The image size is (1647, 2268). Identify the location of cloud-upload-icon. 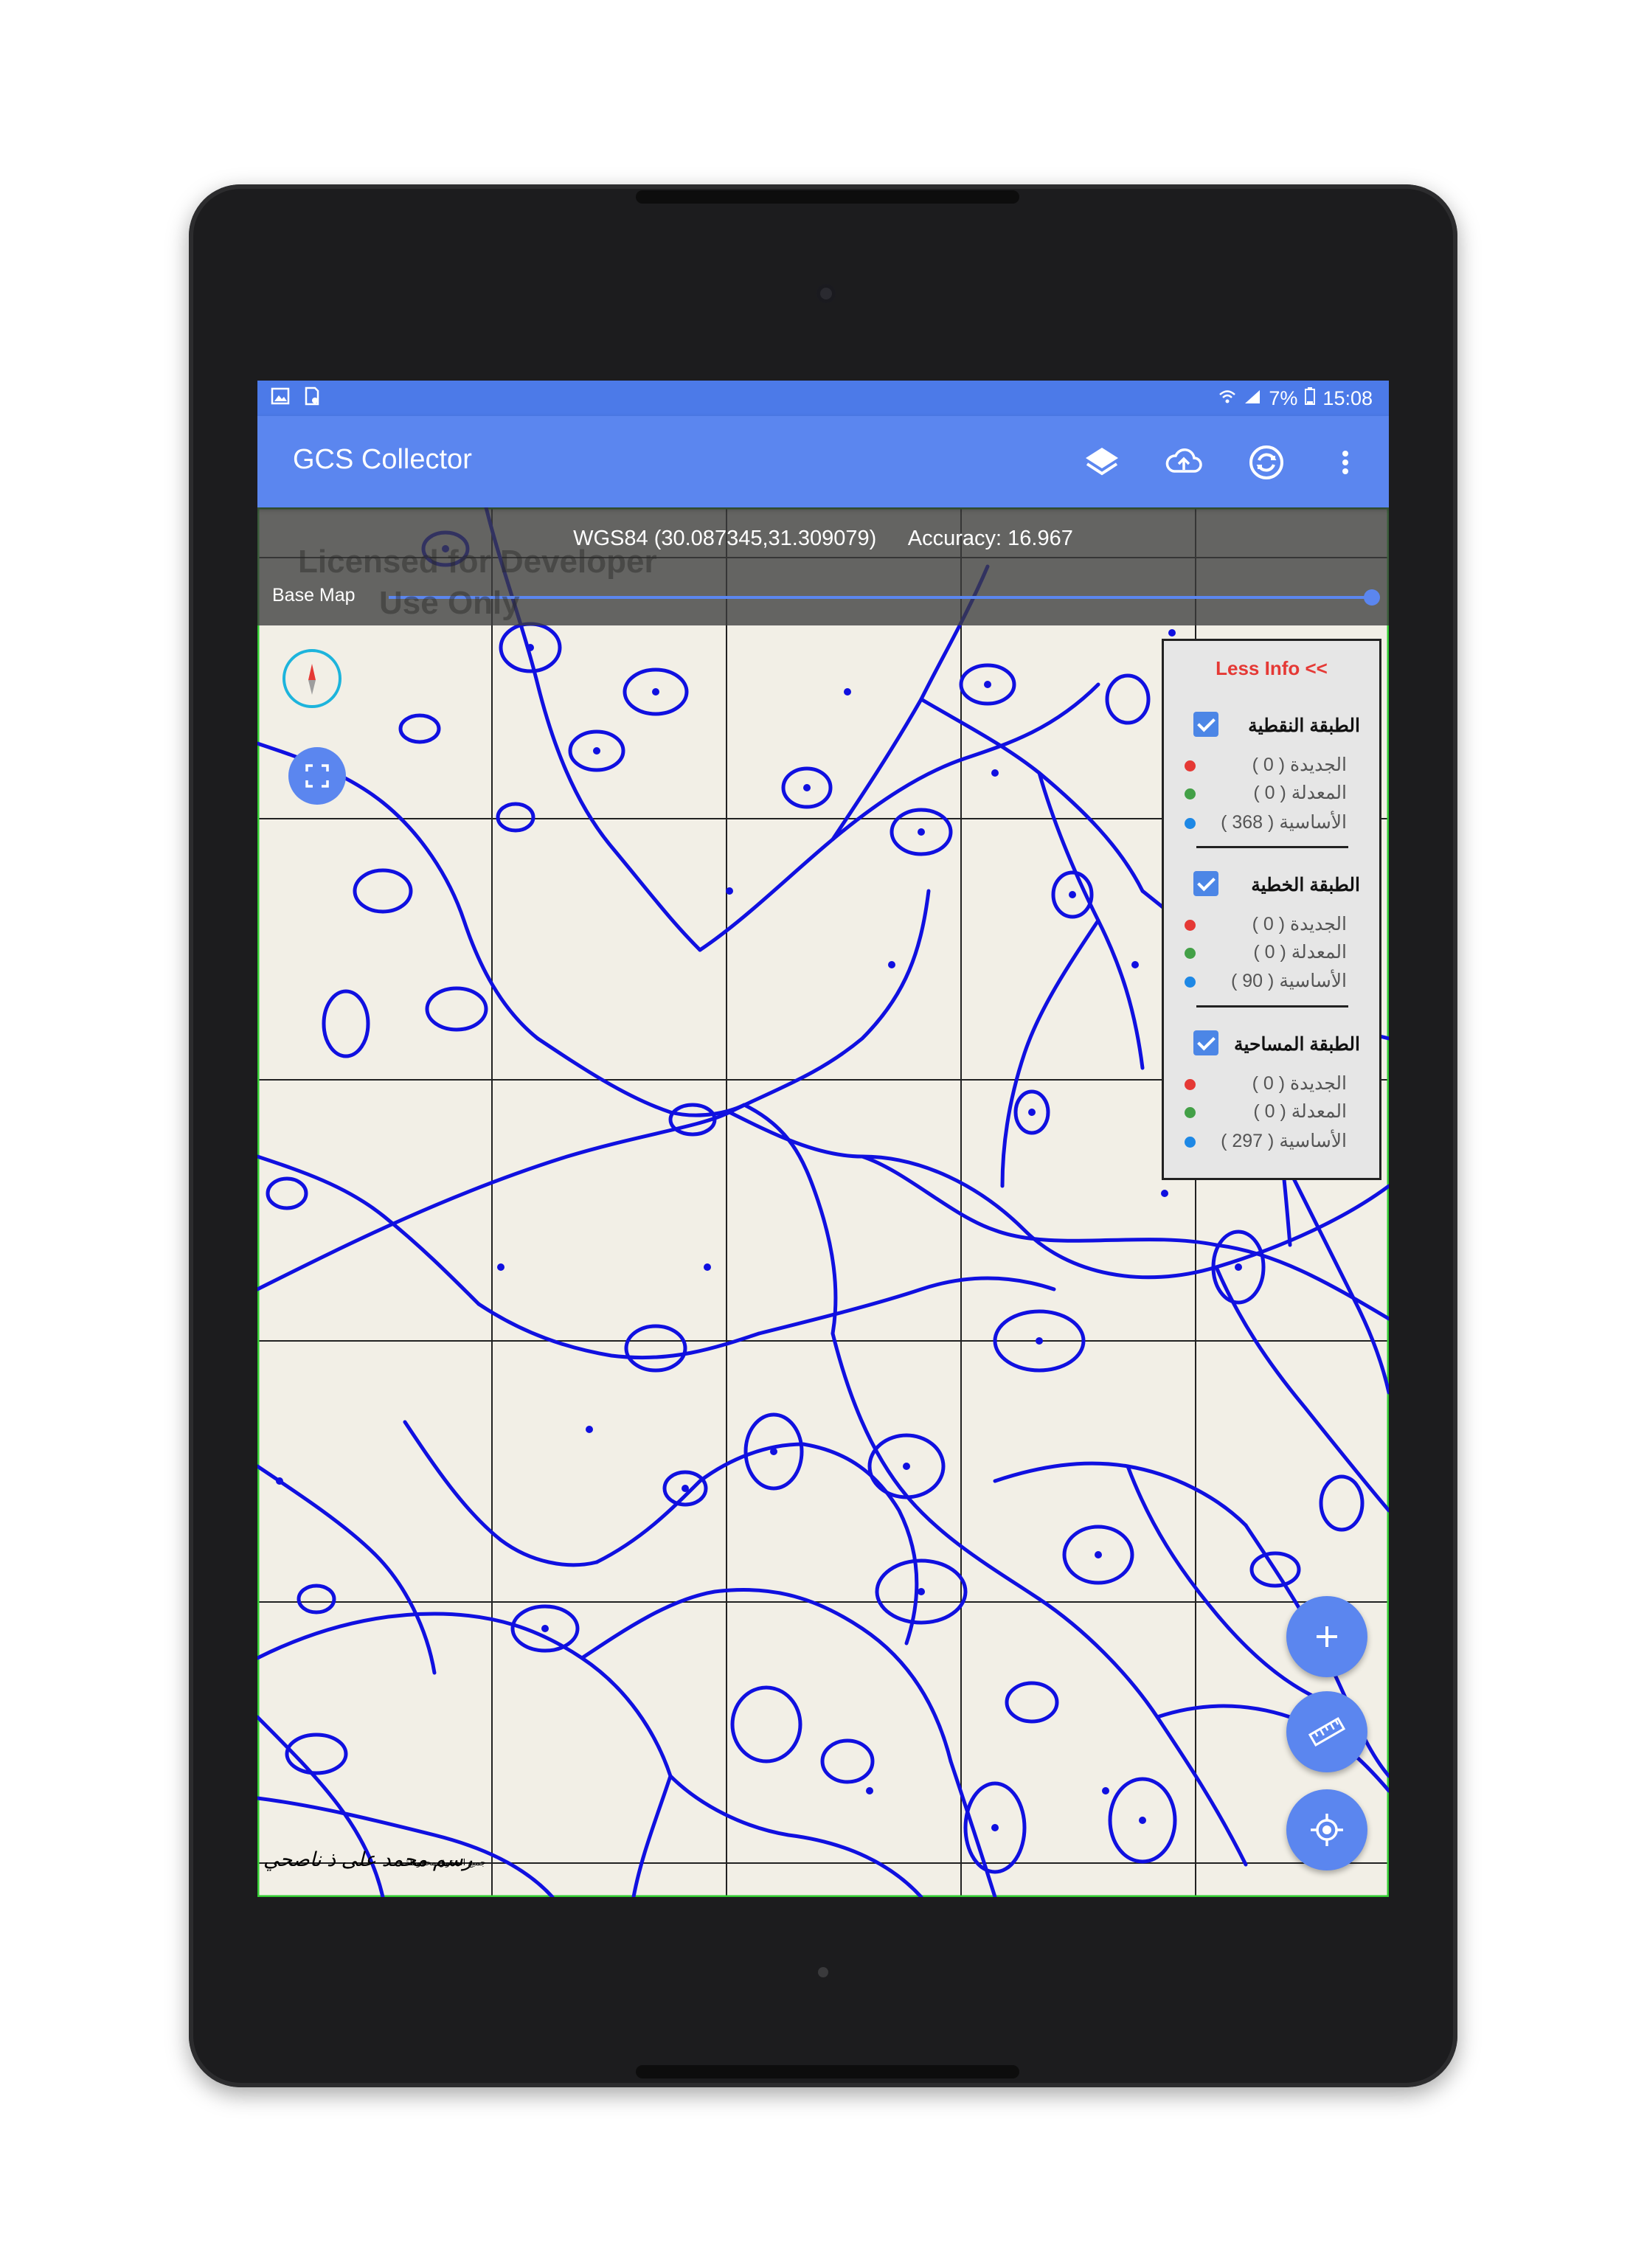
(1183, 460).